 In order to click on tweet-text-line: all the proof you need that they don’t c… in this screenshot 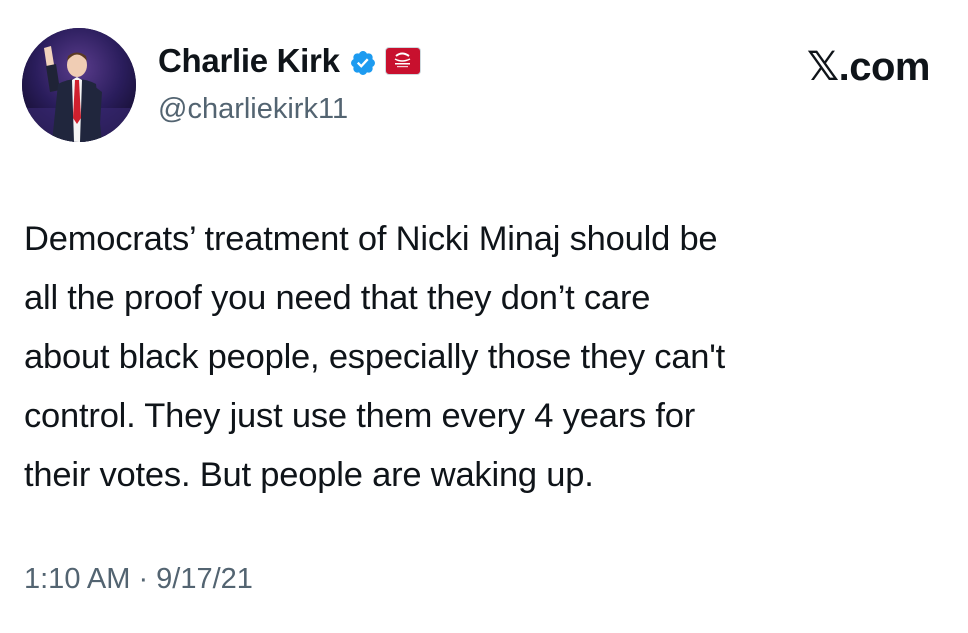, I will do `click(337, 298)`.